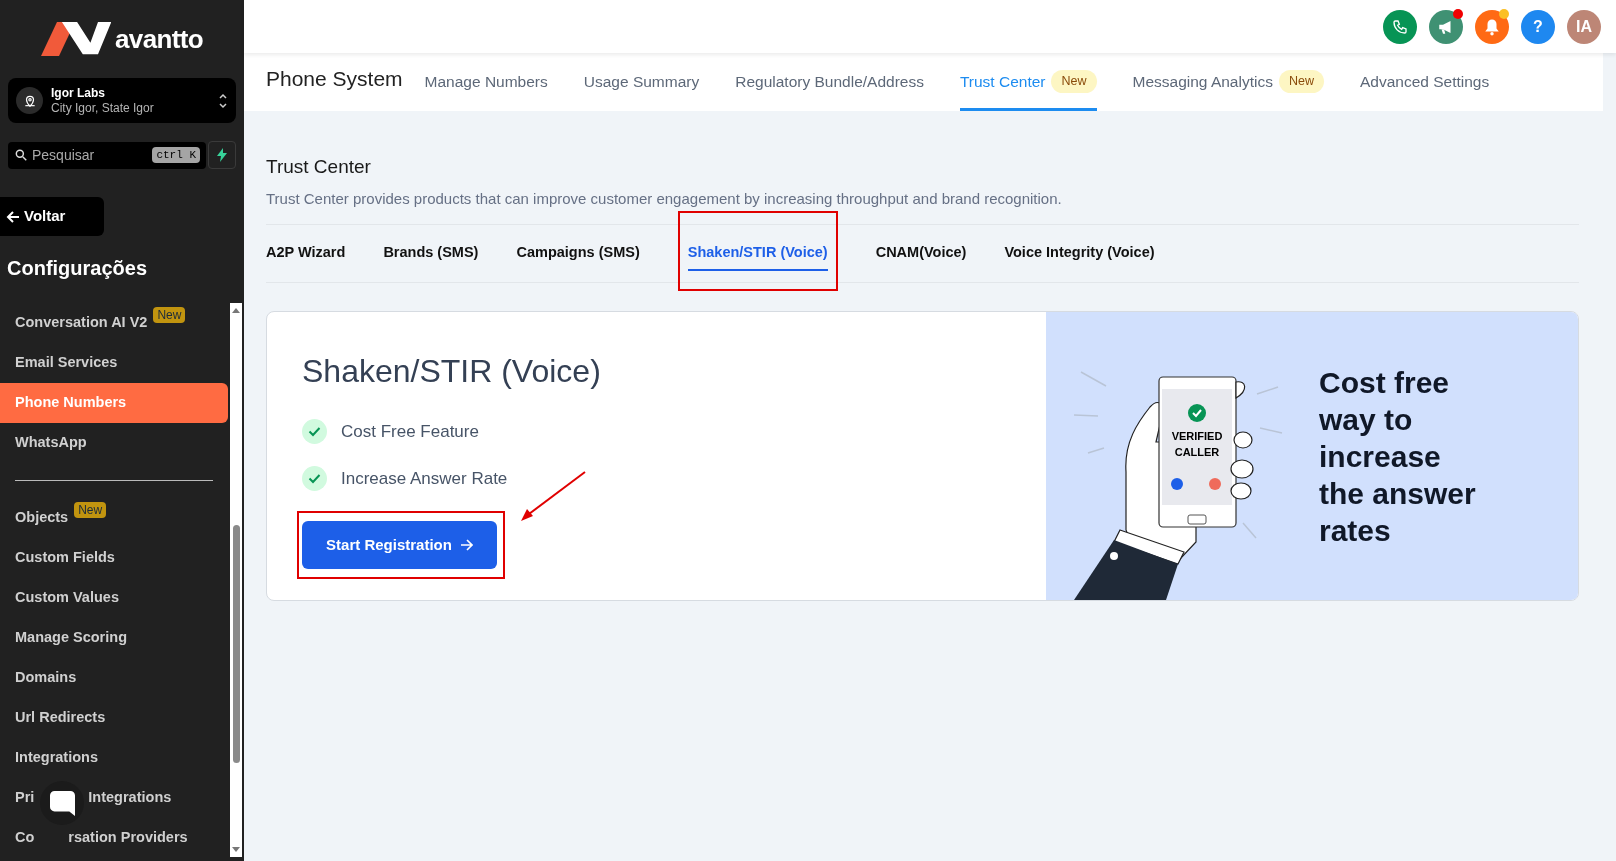  Describe the element at coordinates (114, 518) in the screenshot. I see `sidebar-item: Objects New` at that location.